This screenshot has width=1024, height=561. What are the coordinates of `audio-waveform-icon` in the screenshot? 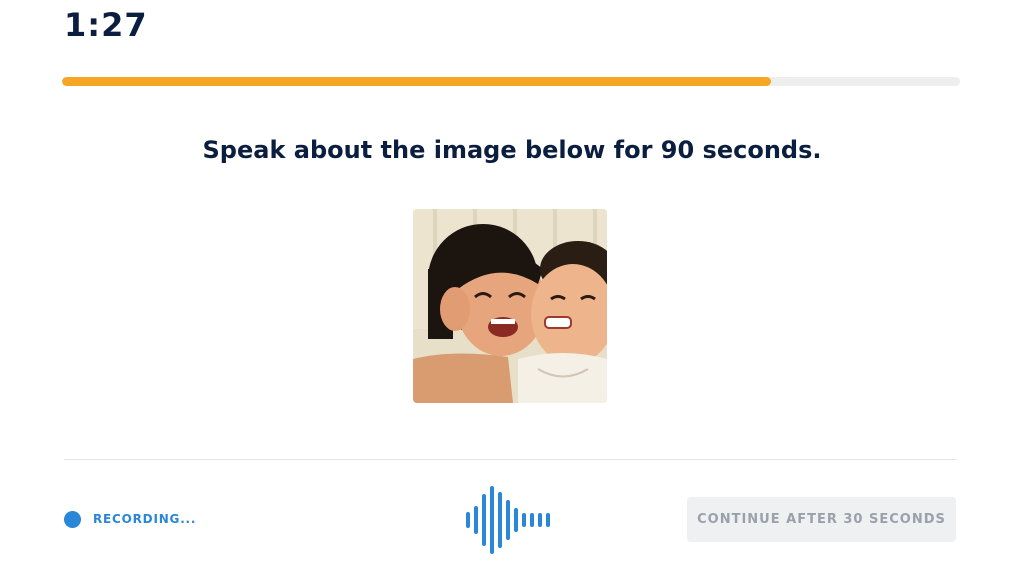 It's located at (510, 520).